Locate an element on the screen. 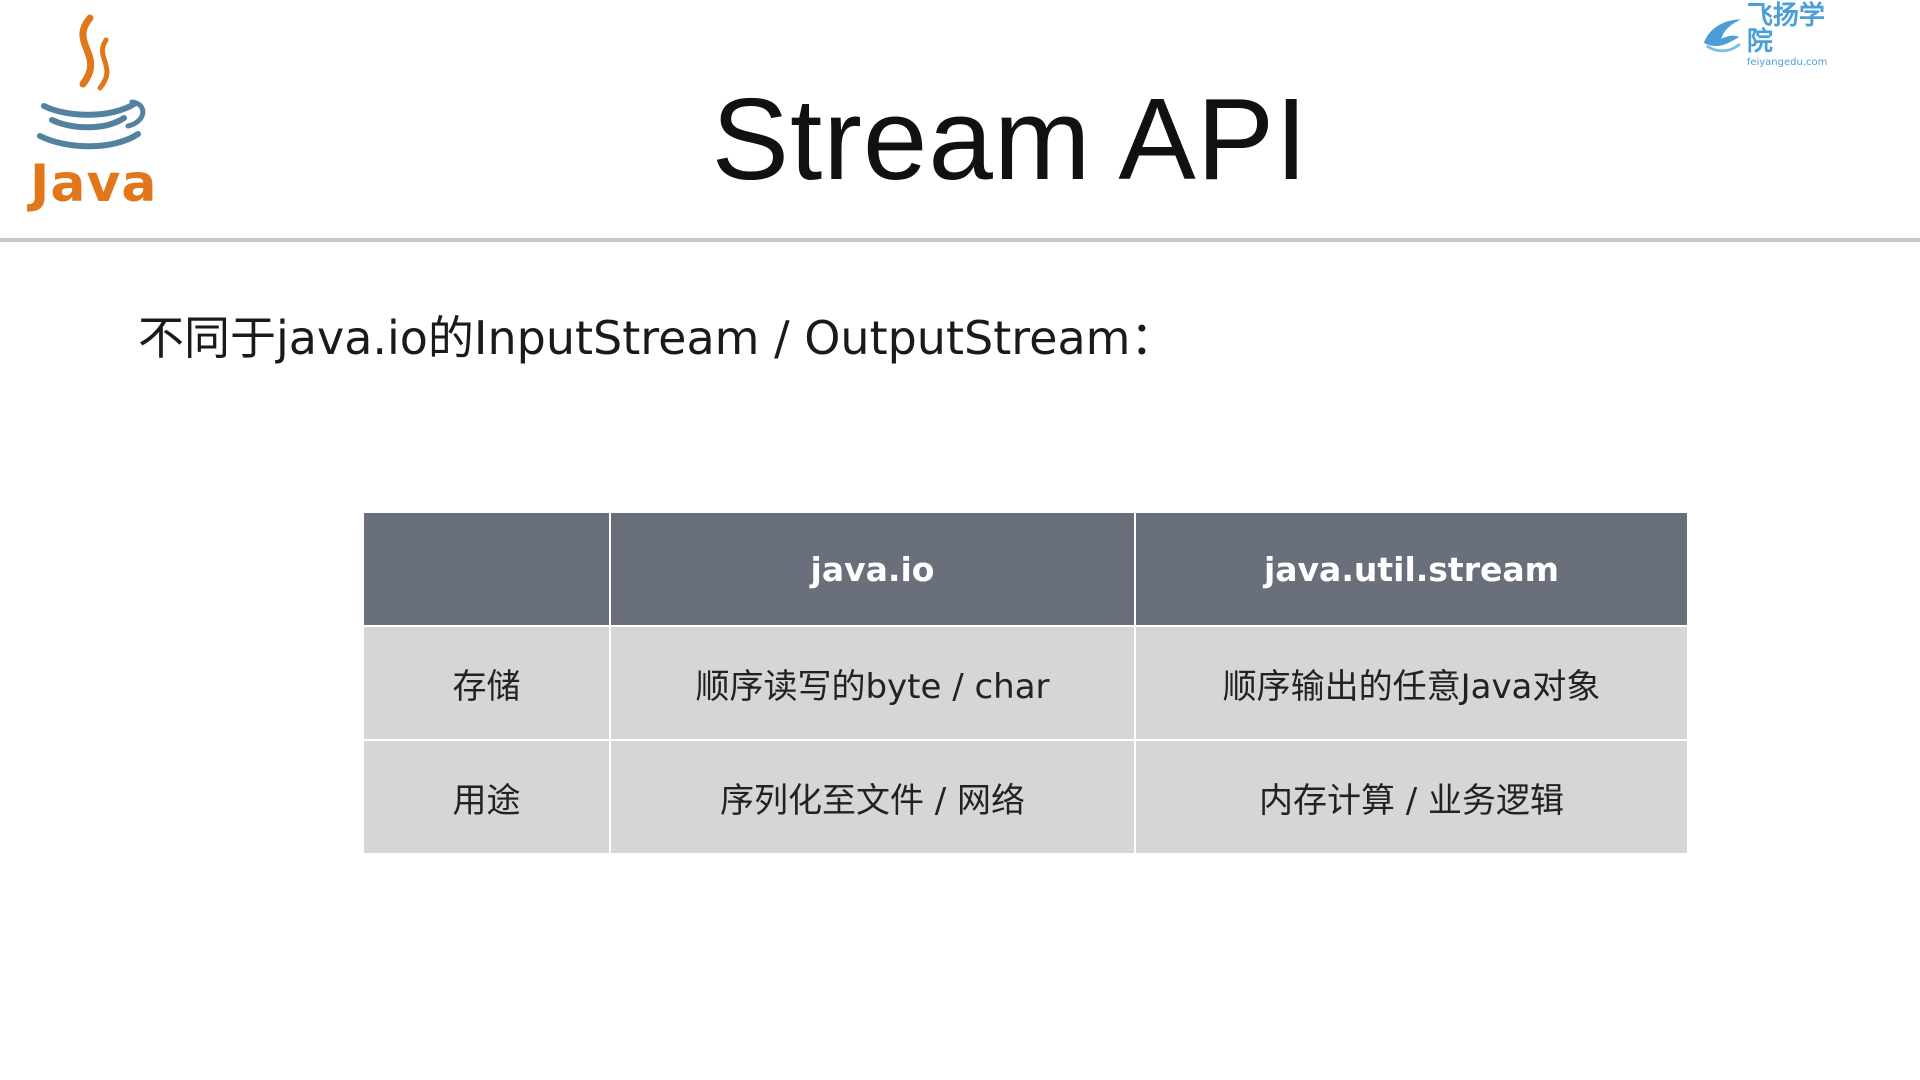 The width and height of the screenshot is (1920, 1080). brand-logo: 飞扬学院 feiyangedu.com is located at coordinates (1774, 35).